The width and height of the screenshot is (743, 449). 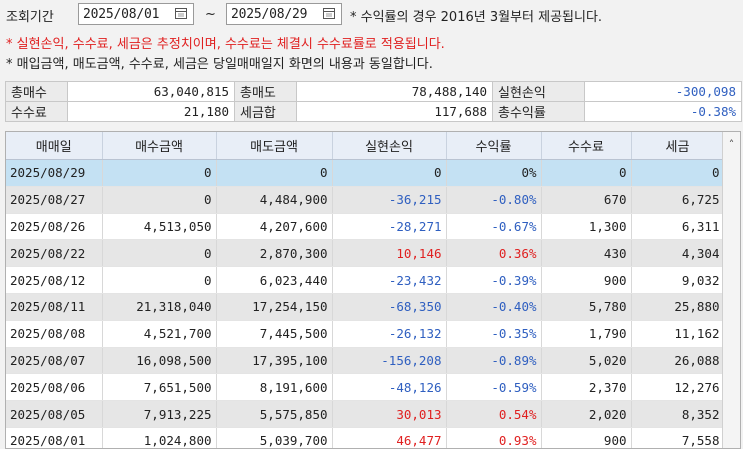 What do you see at coordinates (494, 146) in the screenshot?
I see `column-header: 수익률` at bounding box center [494, 146].